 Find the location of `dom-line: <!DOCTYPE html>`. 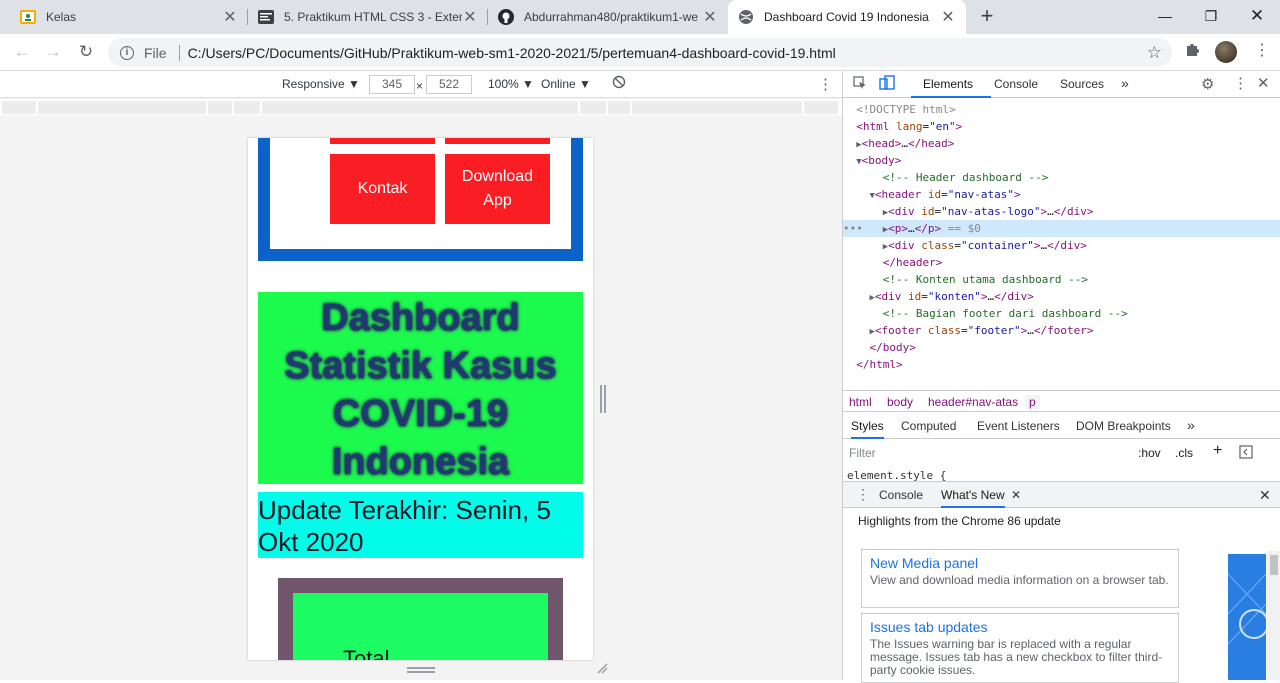

dom-line: <!DOCTYPE html> is located at coordinates (1061, 109).